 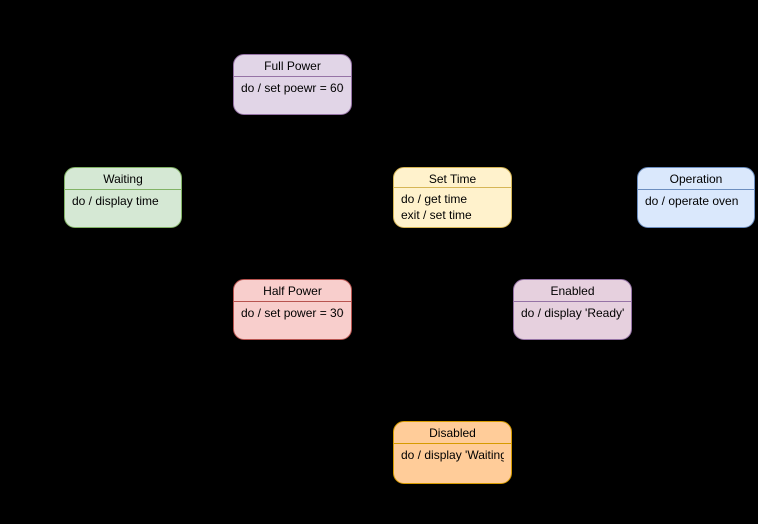 I want to click on state-title-waiting: Waiting, so click(x=123, y=179).